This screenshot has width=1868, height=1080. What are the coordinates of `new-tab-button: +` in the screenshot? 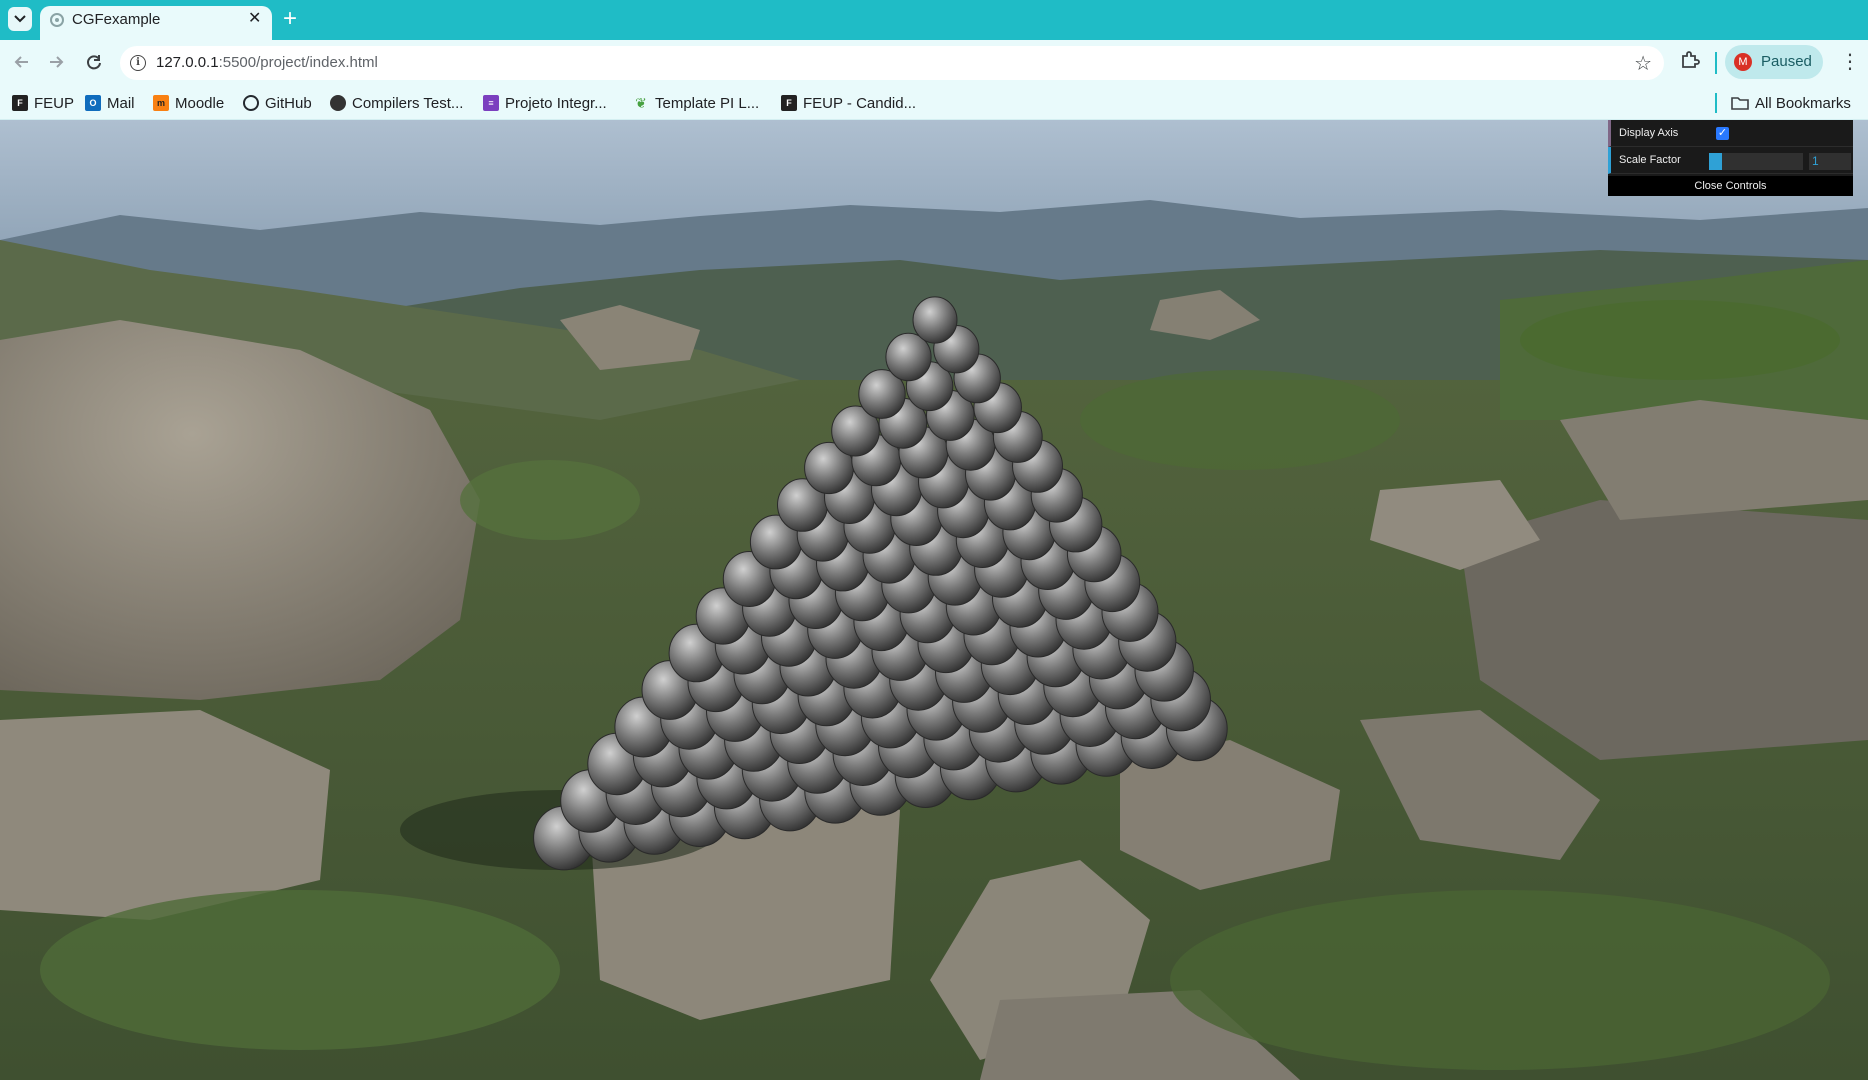 It's located at (290, 19).